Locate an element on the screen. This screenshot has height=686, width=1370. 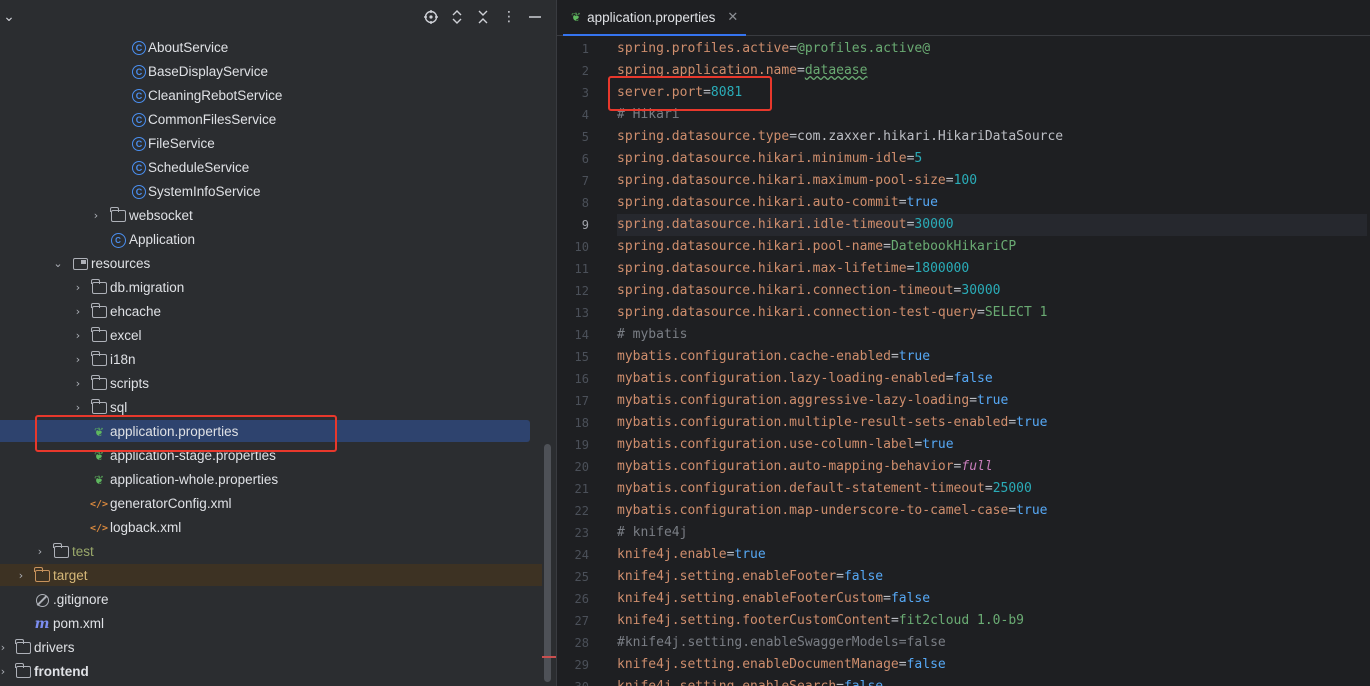
line-number: 12 is located at coordinates (573, 291).